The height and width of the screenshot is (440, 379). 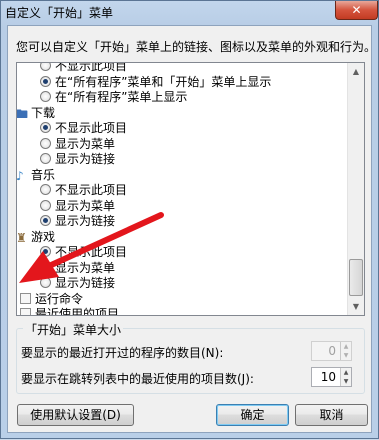 I want to click on recent-programs-value: 0, so click(x=332, y=351).